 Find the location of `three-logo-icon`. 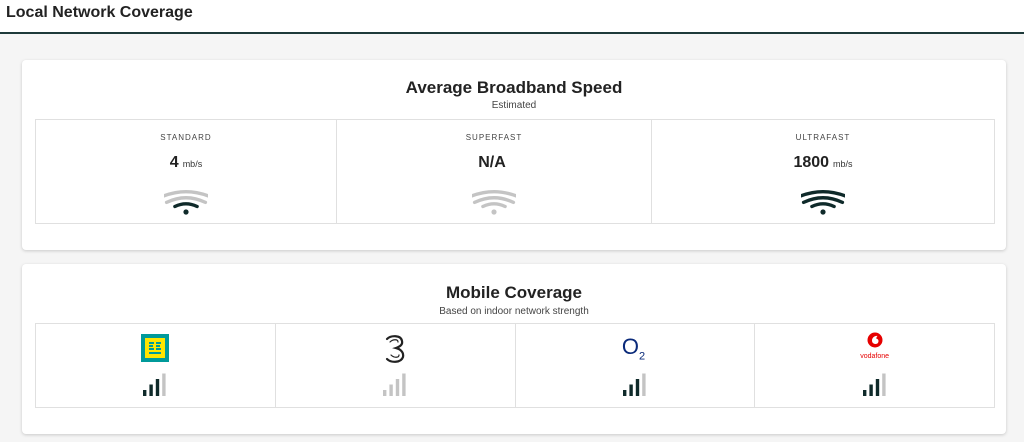

three-logo-icon is located at coordinates (395, 349).